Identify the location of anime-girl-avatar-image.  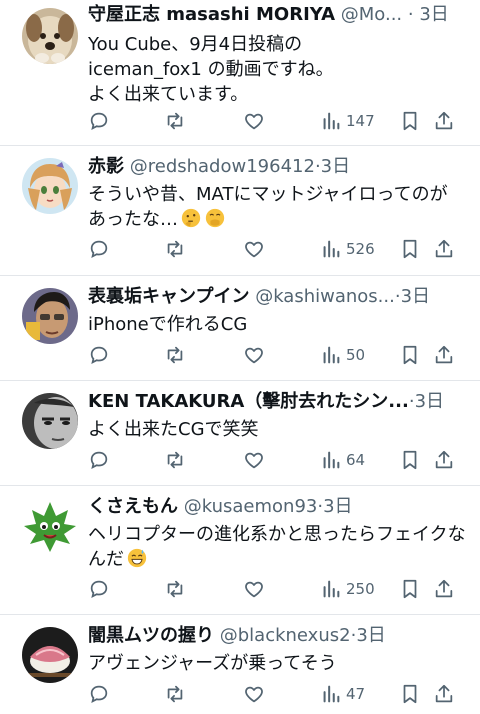
(50, 186).